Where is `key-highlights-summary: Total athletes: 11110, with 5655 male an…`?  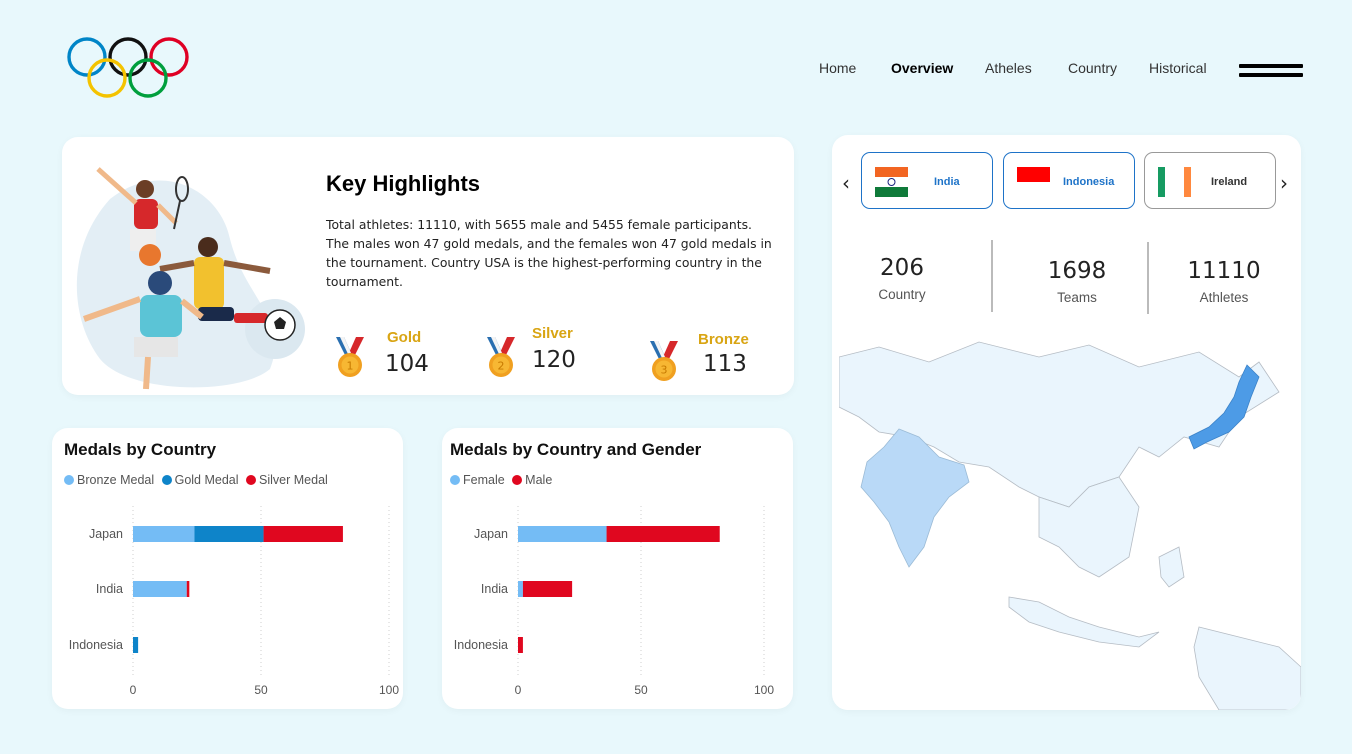 key-highlights-summary: Total athletes: 11110, with 5655 male an… is located at coordinates (549, 253).